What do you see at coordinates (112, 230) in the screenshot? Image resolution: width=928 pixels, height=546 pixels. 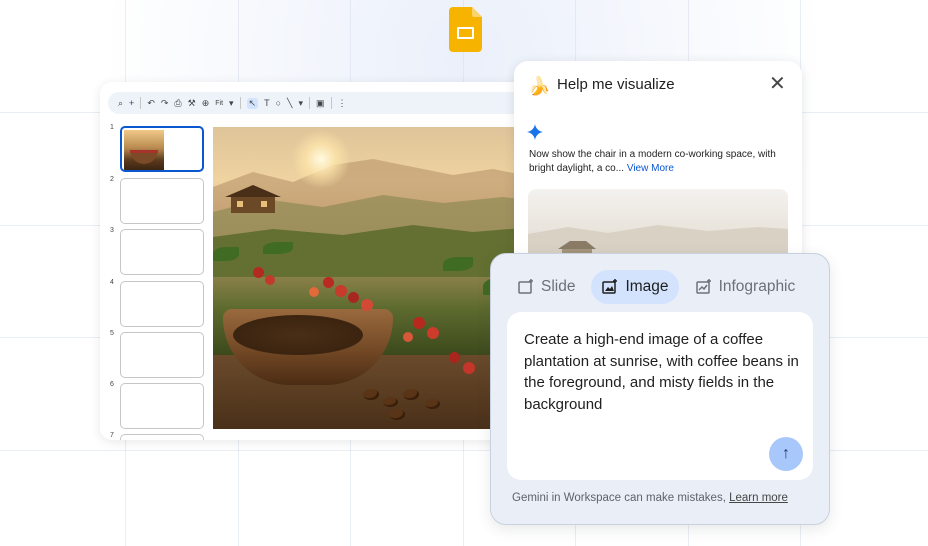 I see `slide-number: 3` at bounding box center [112, 230].